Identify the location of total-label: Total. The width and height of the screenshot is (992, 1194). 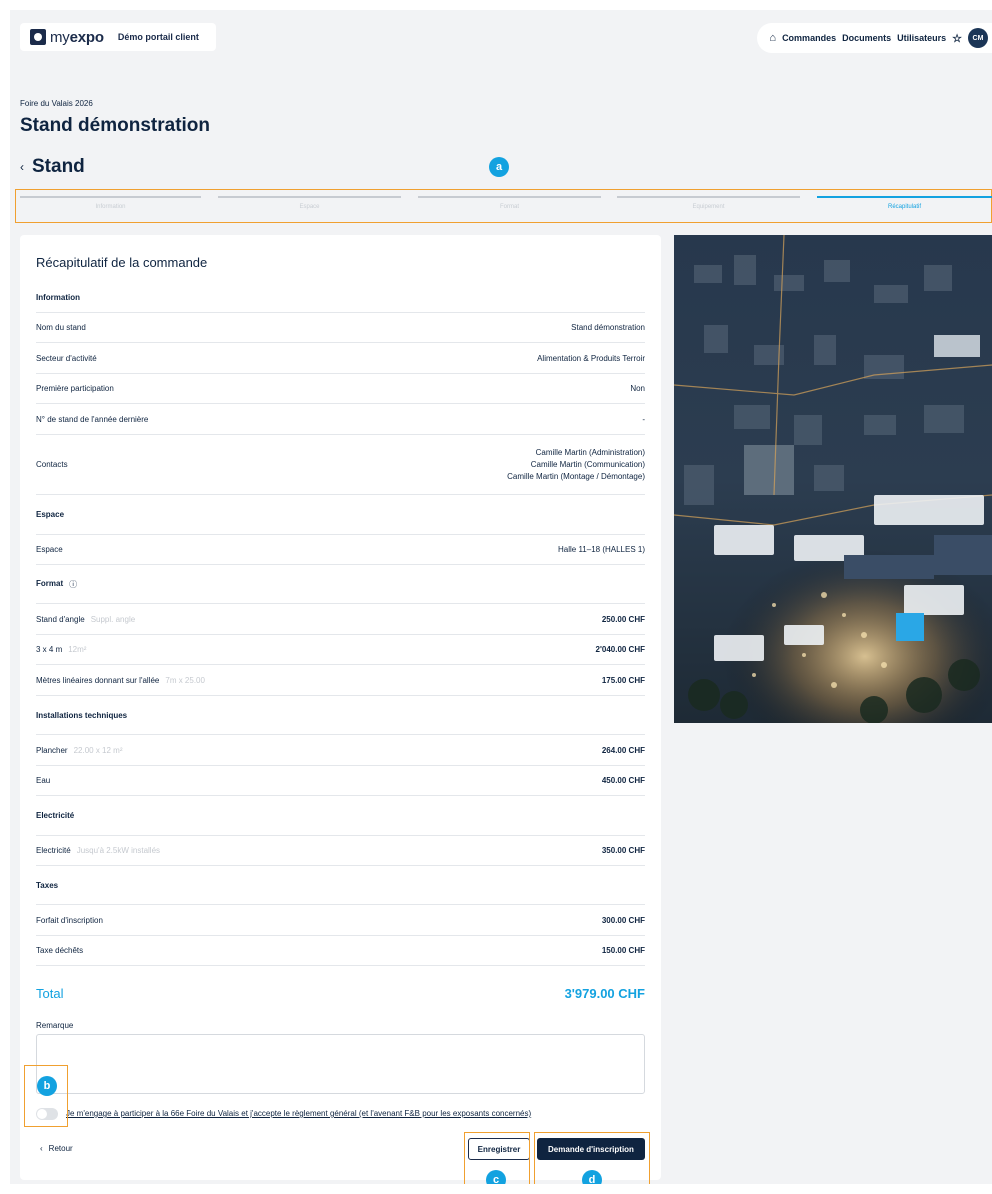
(50, 993).